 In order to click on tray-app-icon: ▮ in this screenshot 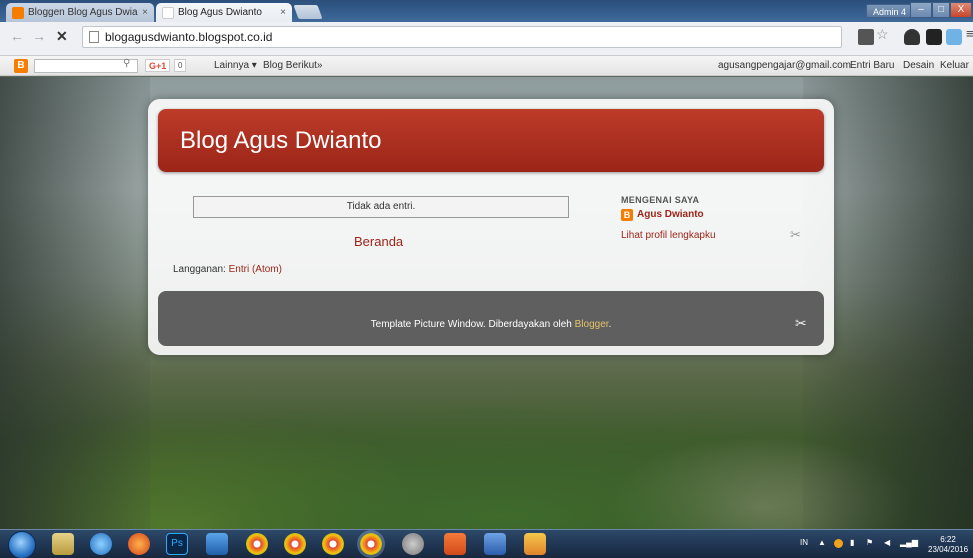, I will do `click(852, 542)`.